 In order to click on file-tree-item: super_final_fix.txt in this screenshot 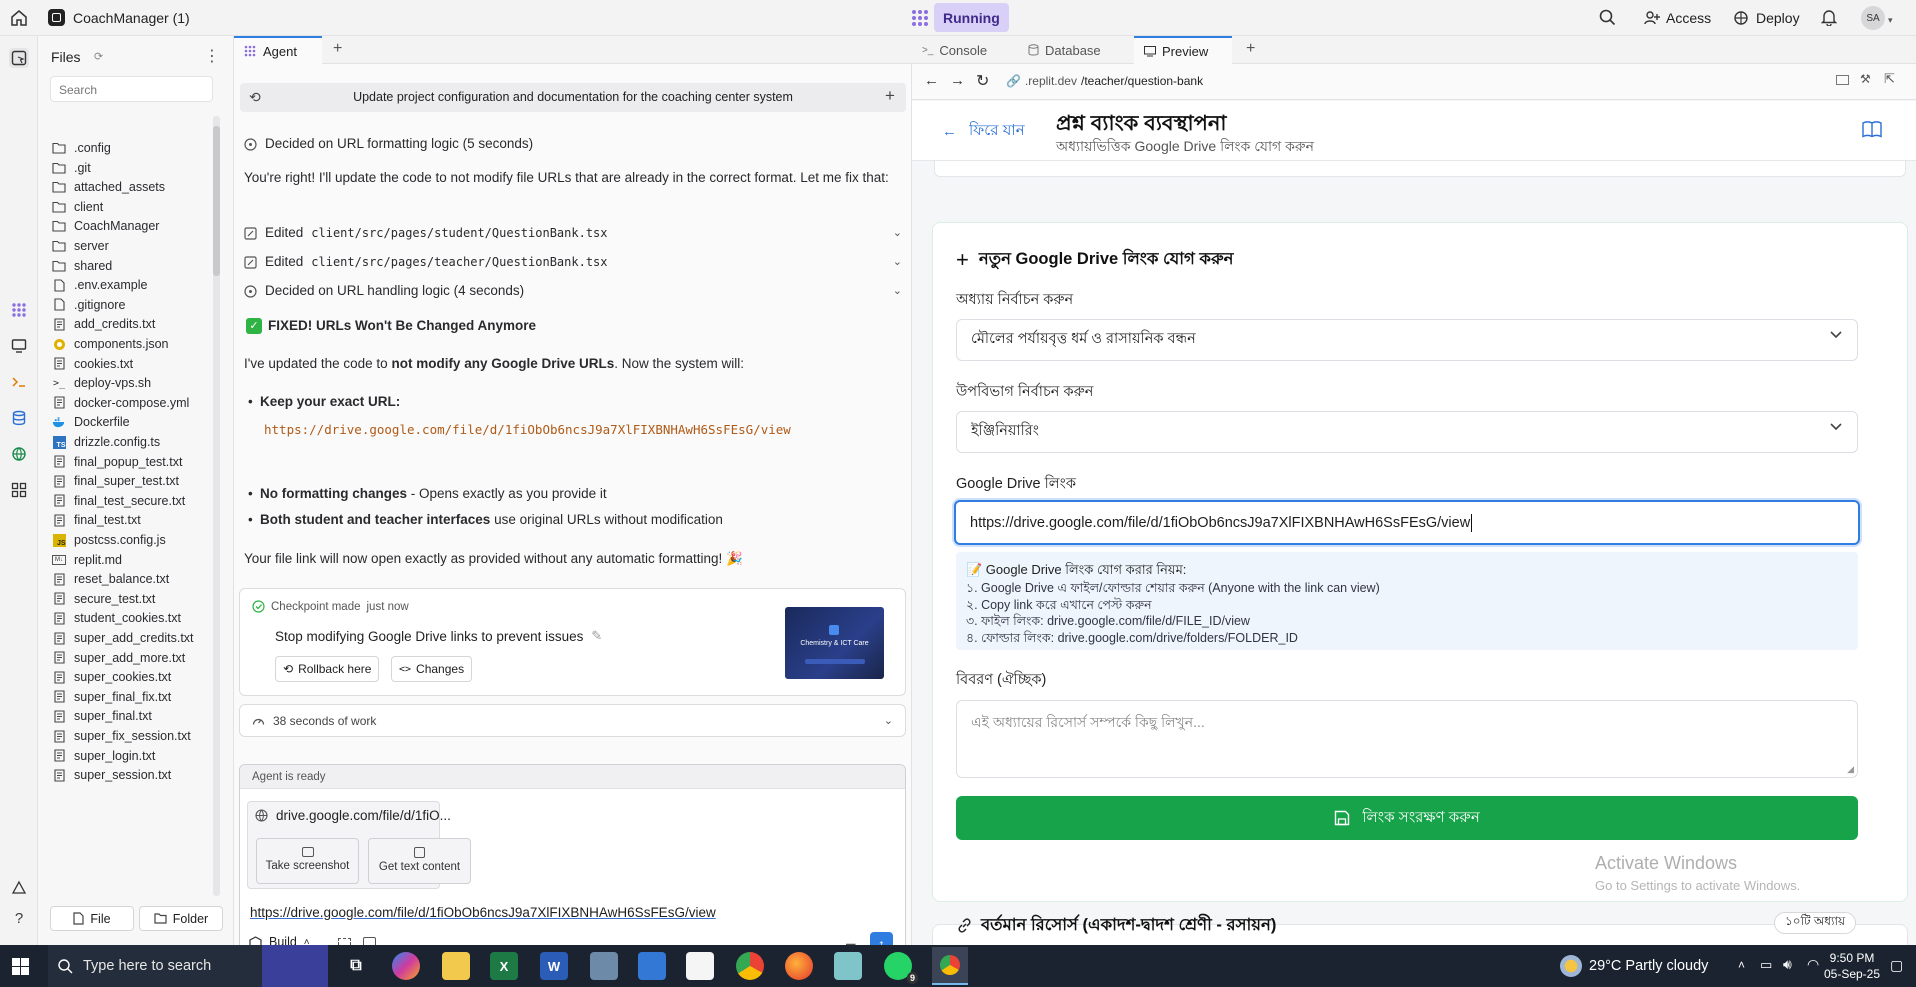, I will do `click(111, 697)`.